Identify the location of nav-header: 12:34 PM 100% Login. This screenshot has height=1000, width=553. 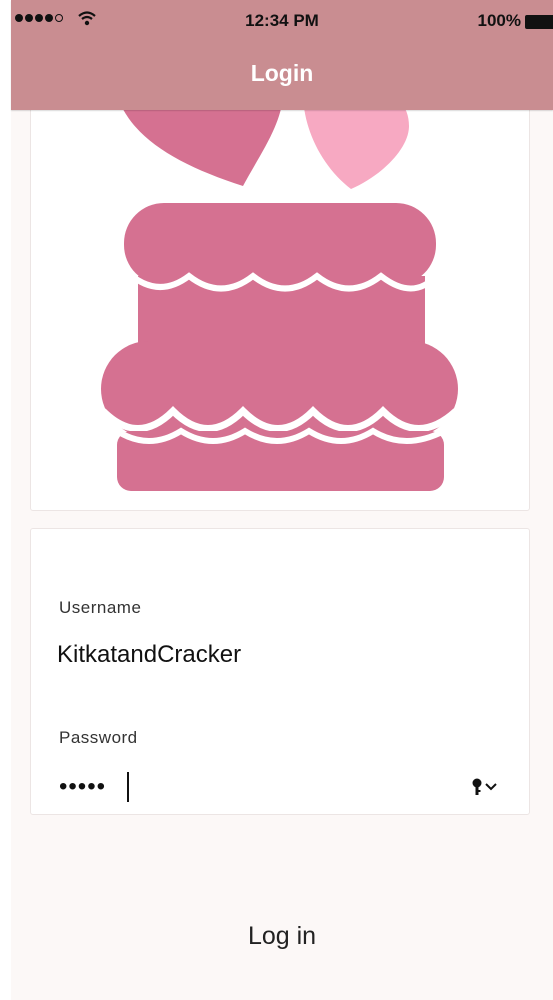
(282, 55).